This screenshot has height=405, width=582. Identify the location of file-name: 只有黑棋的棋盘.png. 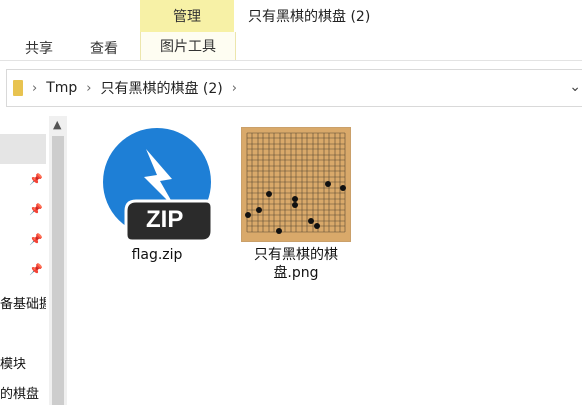
(296, 264).